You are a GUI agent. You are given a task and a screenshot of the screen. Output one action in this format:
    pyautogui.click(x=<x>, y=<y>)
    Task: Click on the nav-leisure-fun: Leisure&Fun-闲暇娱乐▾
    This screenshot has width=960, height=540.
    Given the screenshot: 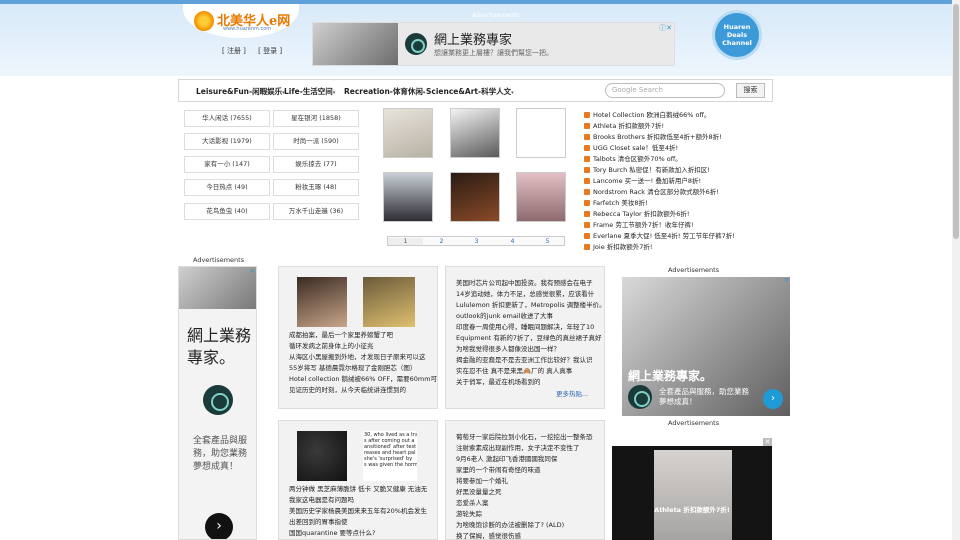 What is the action you would take?
    pyautogui.click(x=240, y=91)
    